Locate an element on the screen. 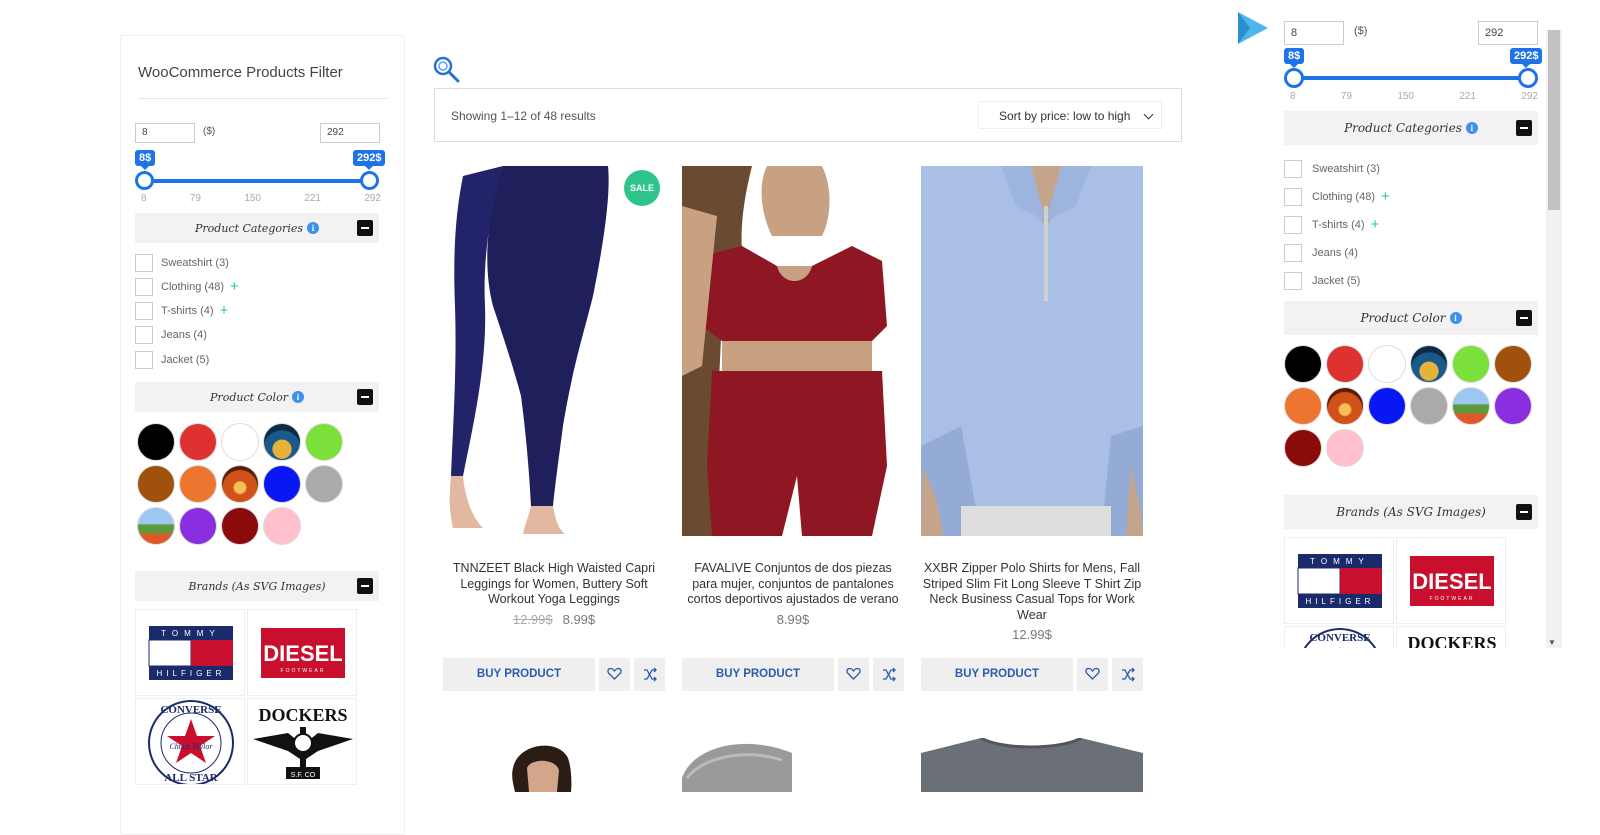 This screenshot has width=1600, height=835. brand-converse: CONVERSE is located at coordinates (1339, 637).